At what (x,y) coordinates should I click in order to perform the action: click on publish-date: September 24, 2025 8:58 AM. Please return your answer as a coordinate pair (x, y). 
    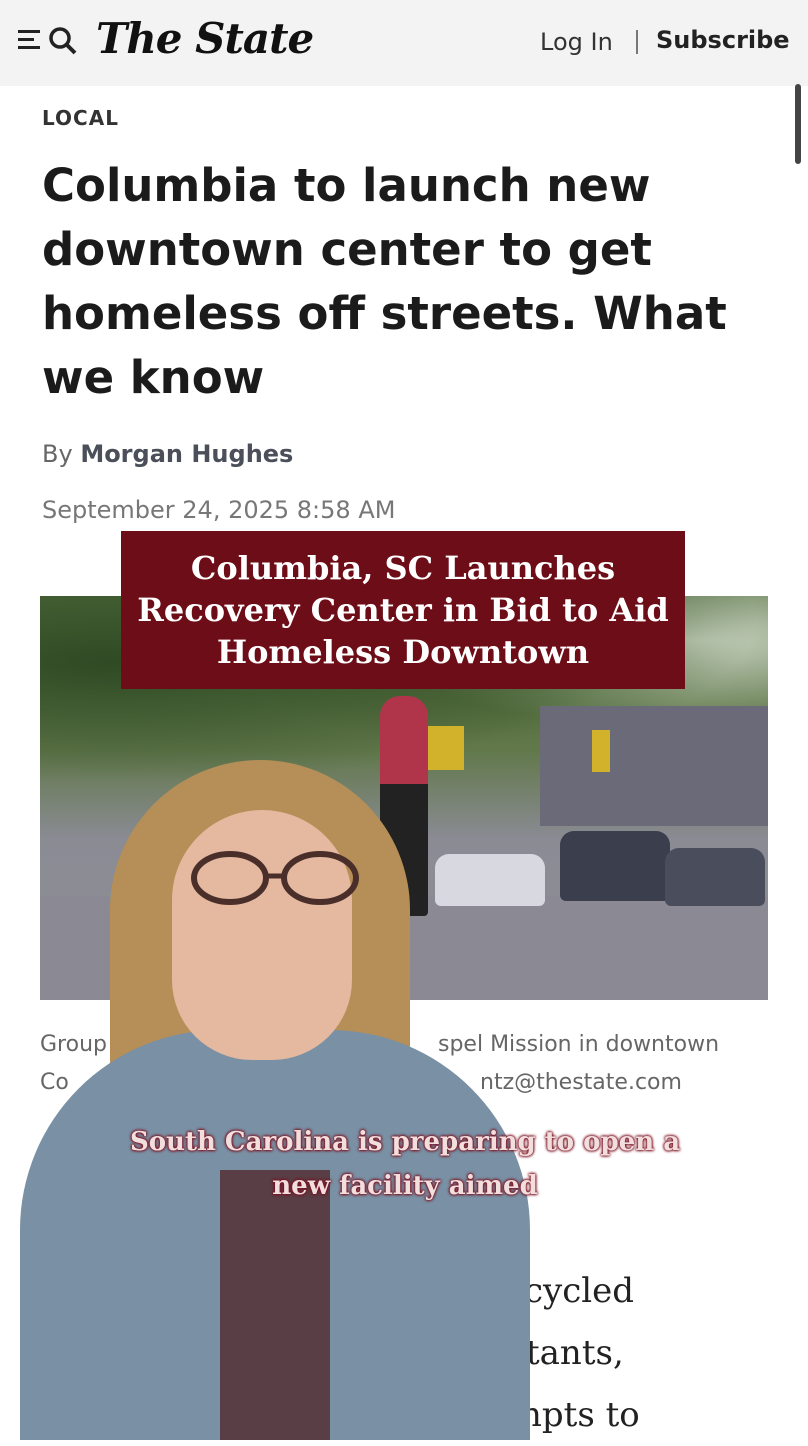
    Looking at the image, I should click on (219, 510).